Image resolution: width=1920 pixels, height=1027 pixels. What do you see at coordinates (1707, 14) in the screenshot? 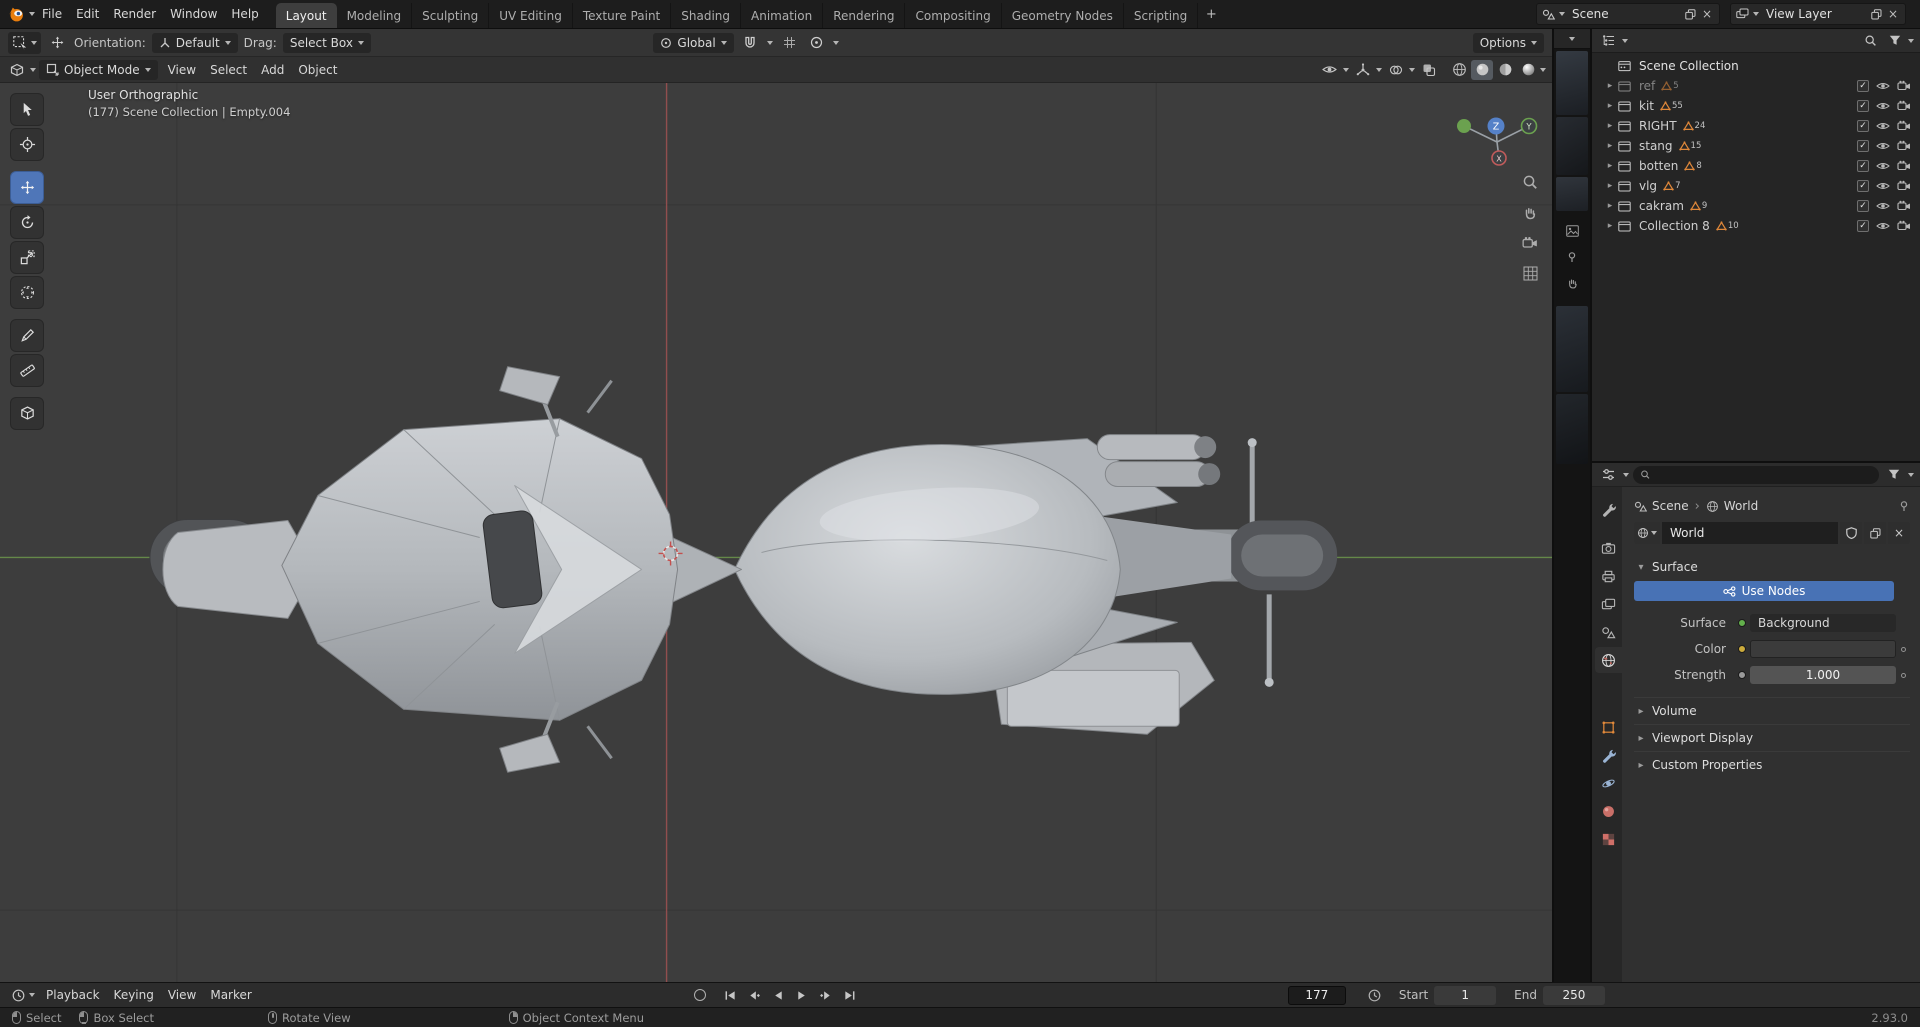
I see `unlink-scene-icon: ×` at bounding box center [1707, 14].